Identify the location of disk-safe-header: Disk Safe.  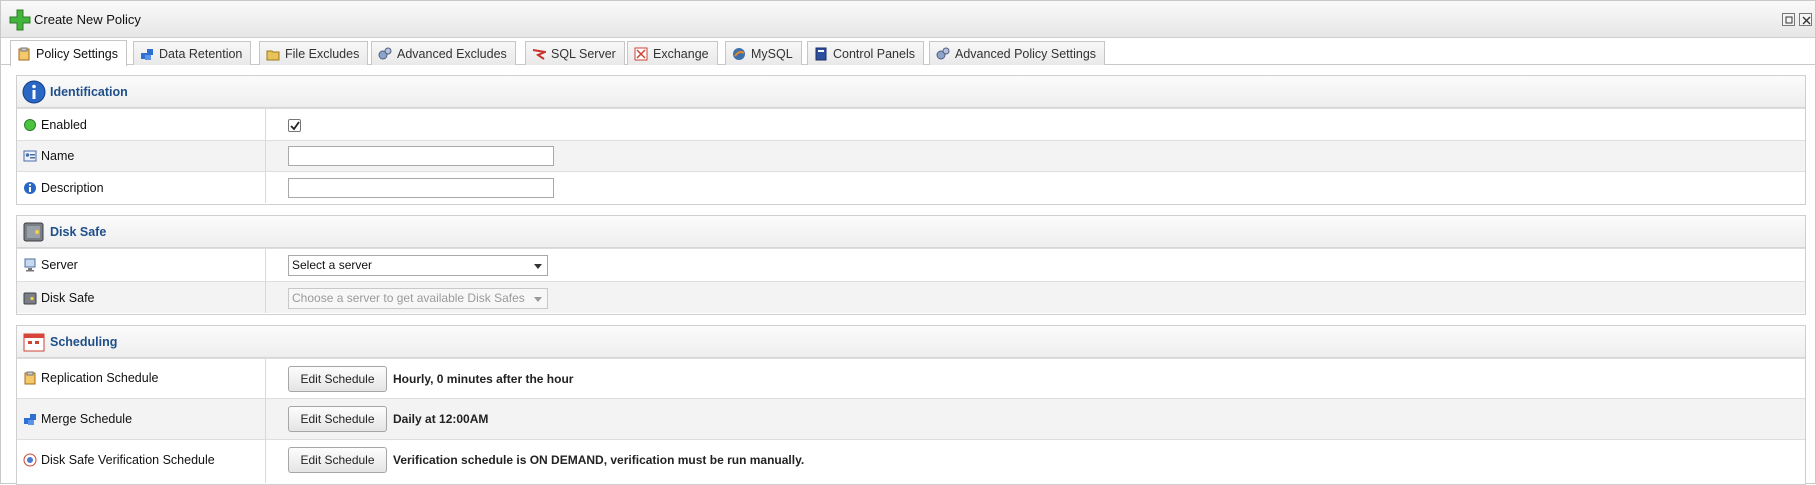
(911, 232).